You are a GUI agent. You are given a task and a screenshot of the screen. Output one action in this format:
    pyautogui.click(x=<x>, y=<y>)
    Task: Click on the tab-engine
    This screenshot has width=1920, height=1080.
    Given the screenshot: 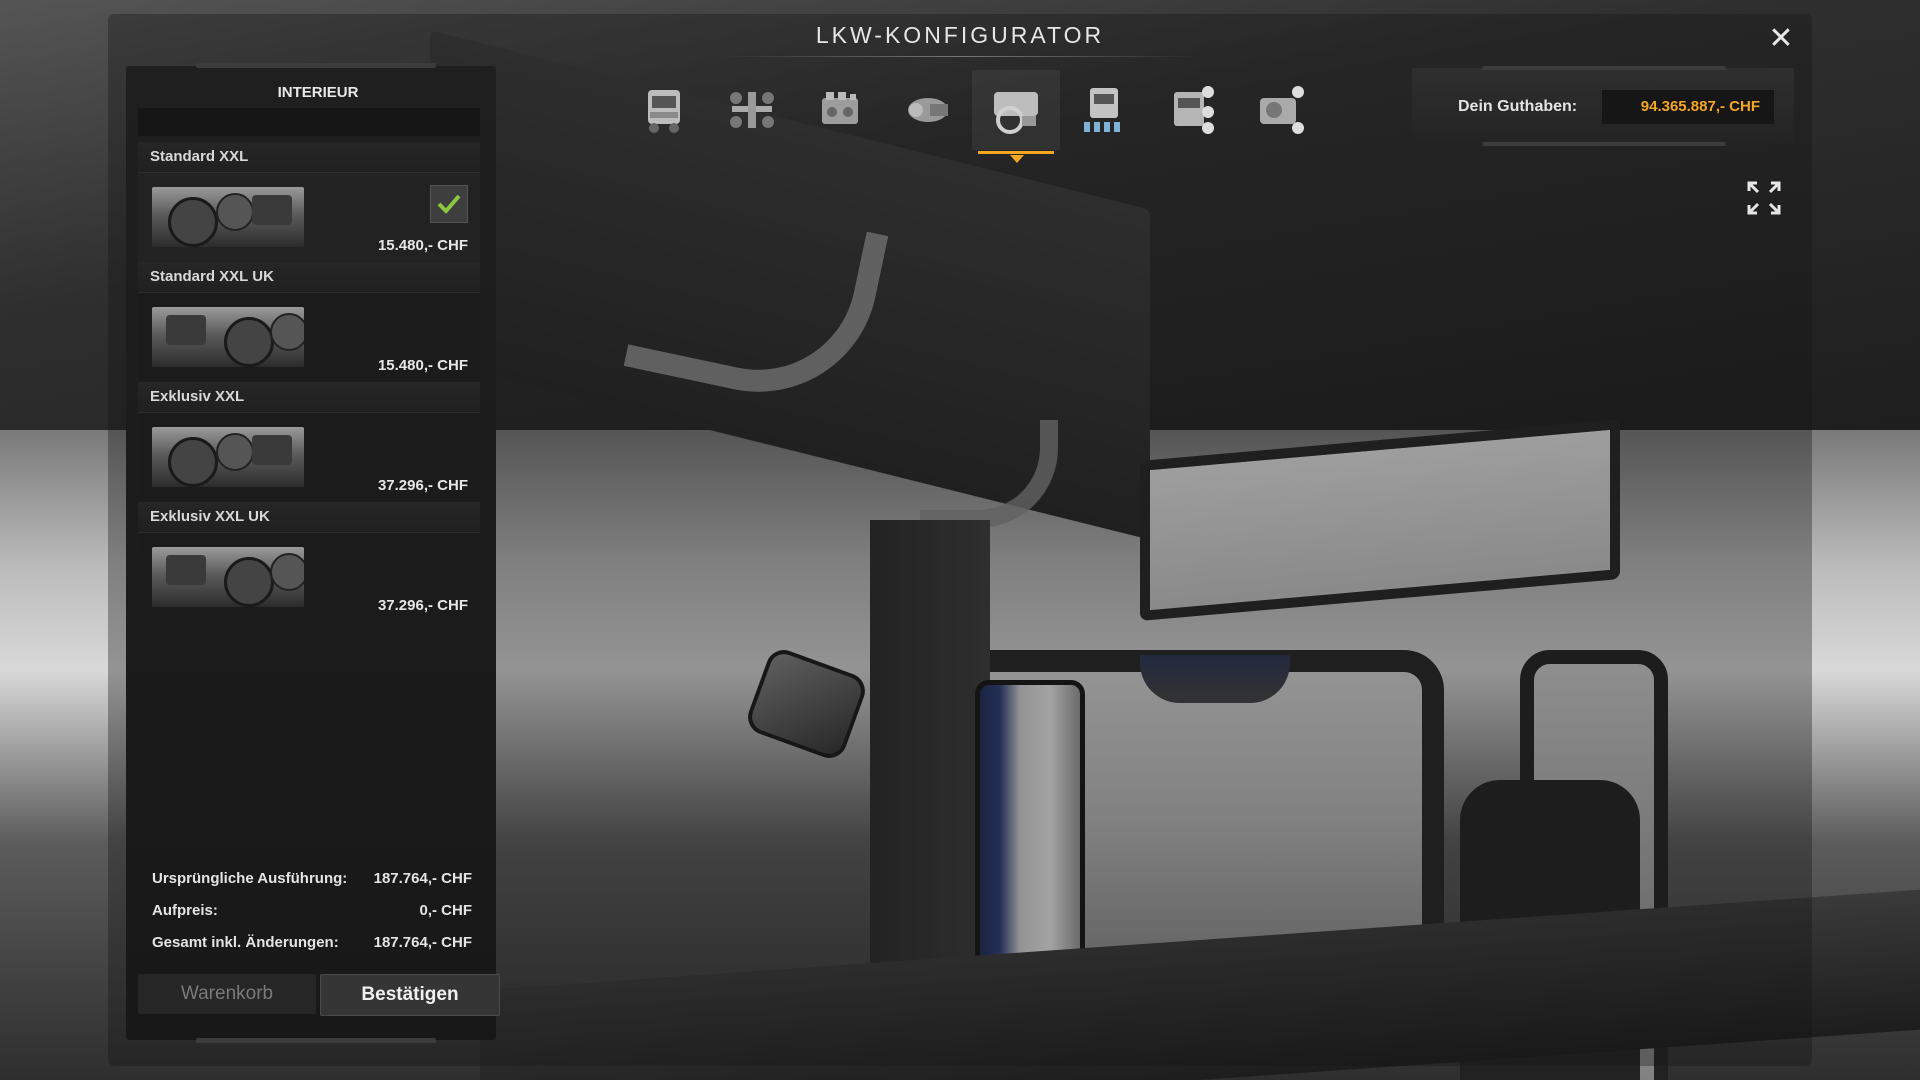 What is the action you would take?
    pyautogui.click(x=840, y=110)
    